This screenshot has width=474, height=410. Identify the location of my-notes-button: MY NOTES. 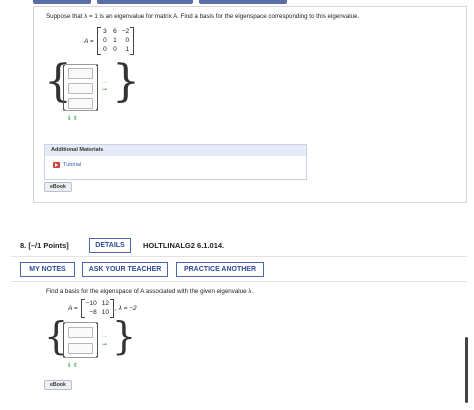
(47, 269).